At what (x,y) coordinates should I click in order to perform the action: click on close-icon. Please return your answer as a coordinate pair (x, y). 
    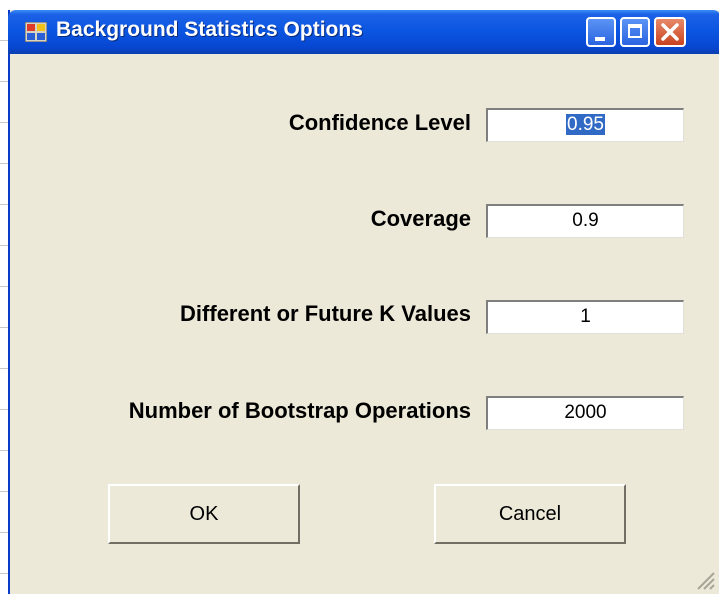
    Looking at the image, I should click on (670, 32).